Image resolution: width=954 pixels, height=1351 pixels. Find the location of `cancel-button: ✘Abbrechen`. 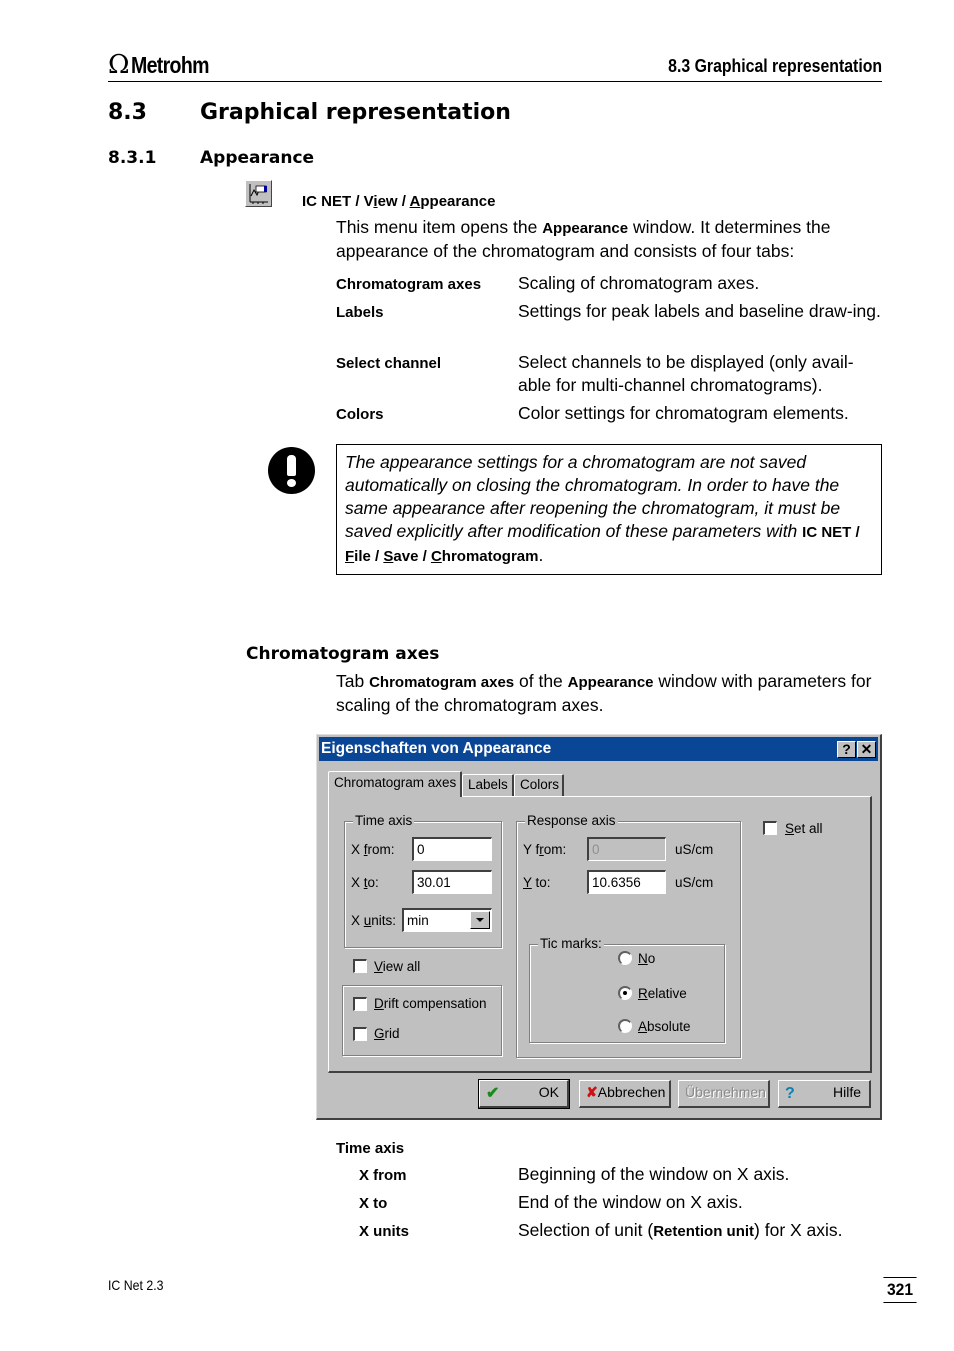

cancel-button: ✘Abbrechen is located at coordinates (625, 1094).